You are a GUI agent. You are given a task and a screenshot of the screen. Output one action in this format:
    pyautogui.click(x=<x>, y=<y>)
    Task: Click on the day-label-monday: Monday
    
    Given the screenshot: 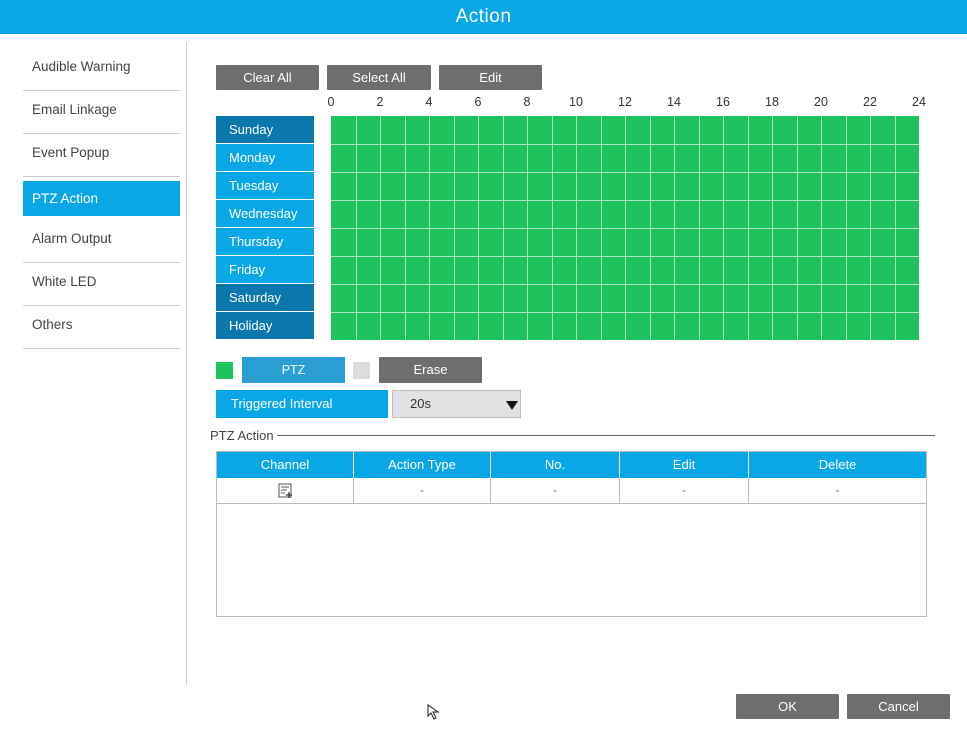 What is the action you would take?
    pyautogui.click(x=265, y=157)
    